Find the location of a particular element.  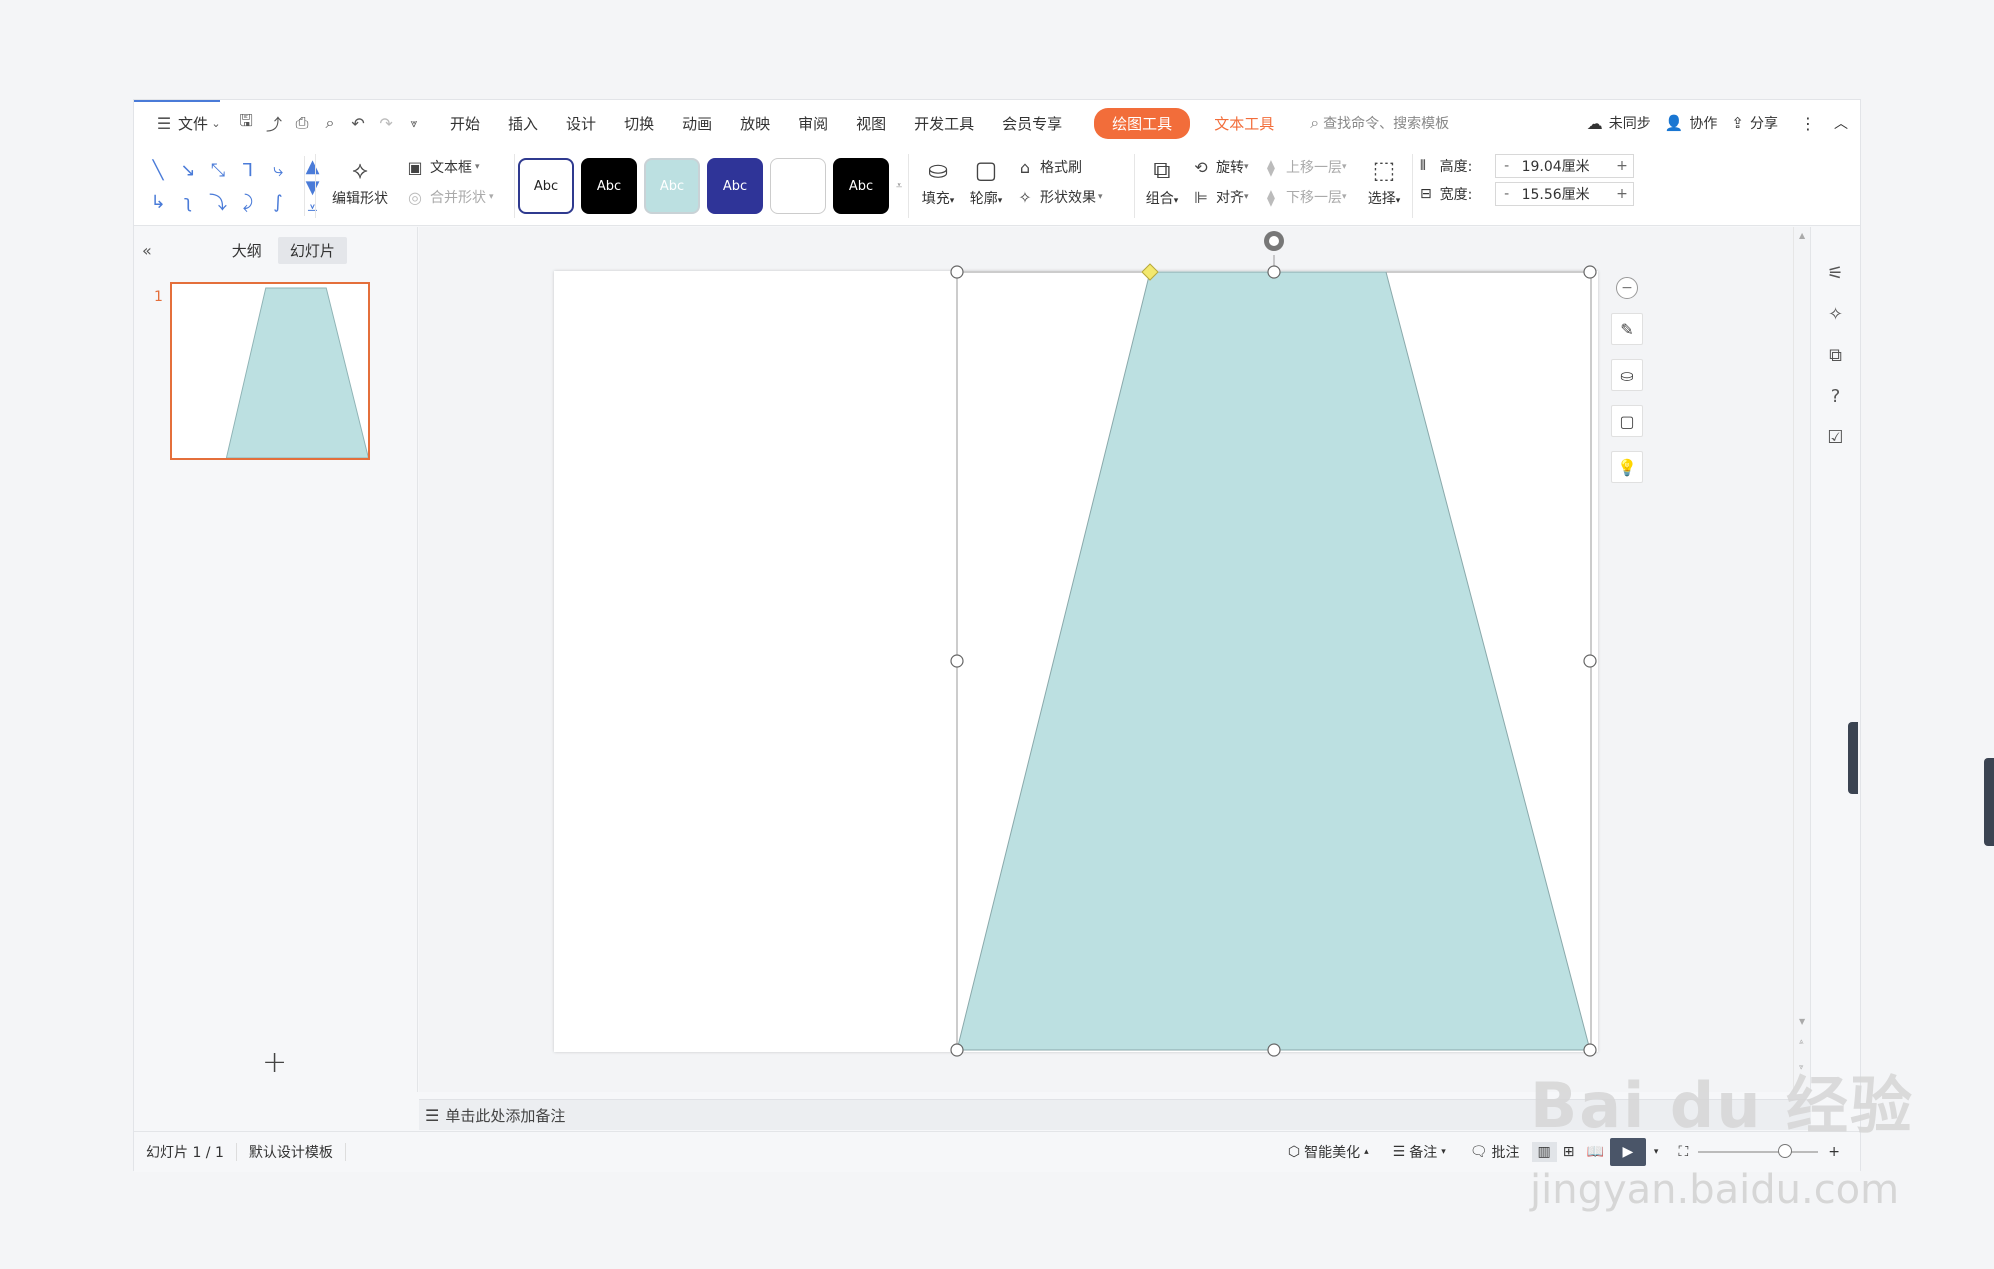

height-value: 19.04厘米 is located at coordinates (1564, 166).